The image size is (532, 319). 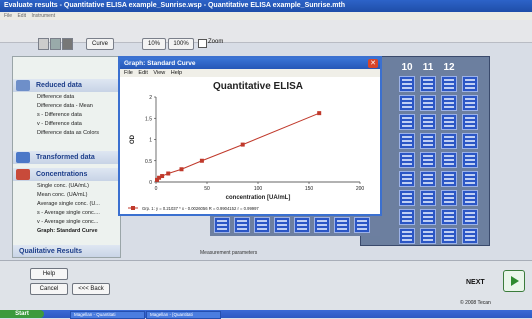 What do you see at coordinates (176, 73) in the screenshot?
I see `graph-menu-help: Help` at bounding box center [176, 73].